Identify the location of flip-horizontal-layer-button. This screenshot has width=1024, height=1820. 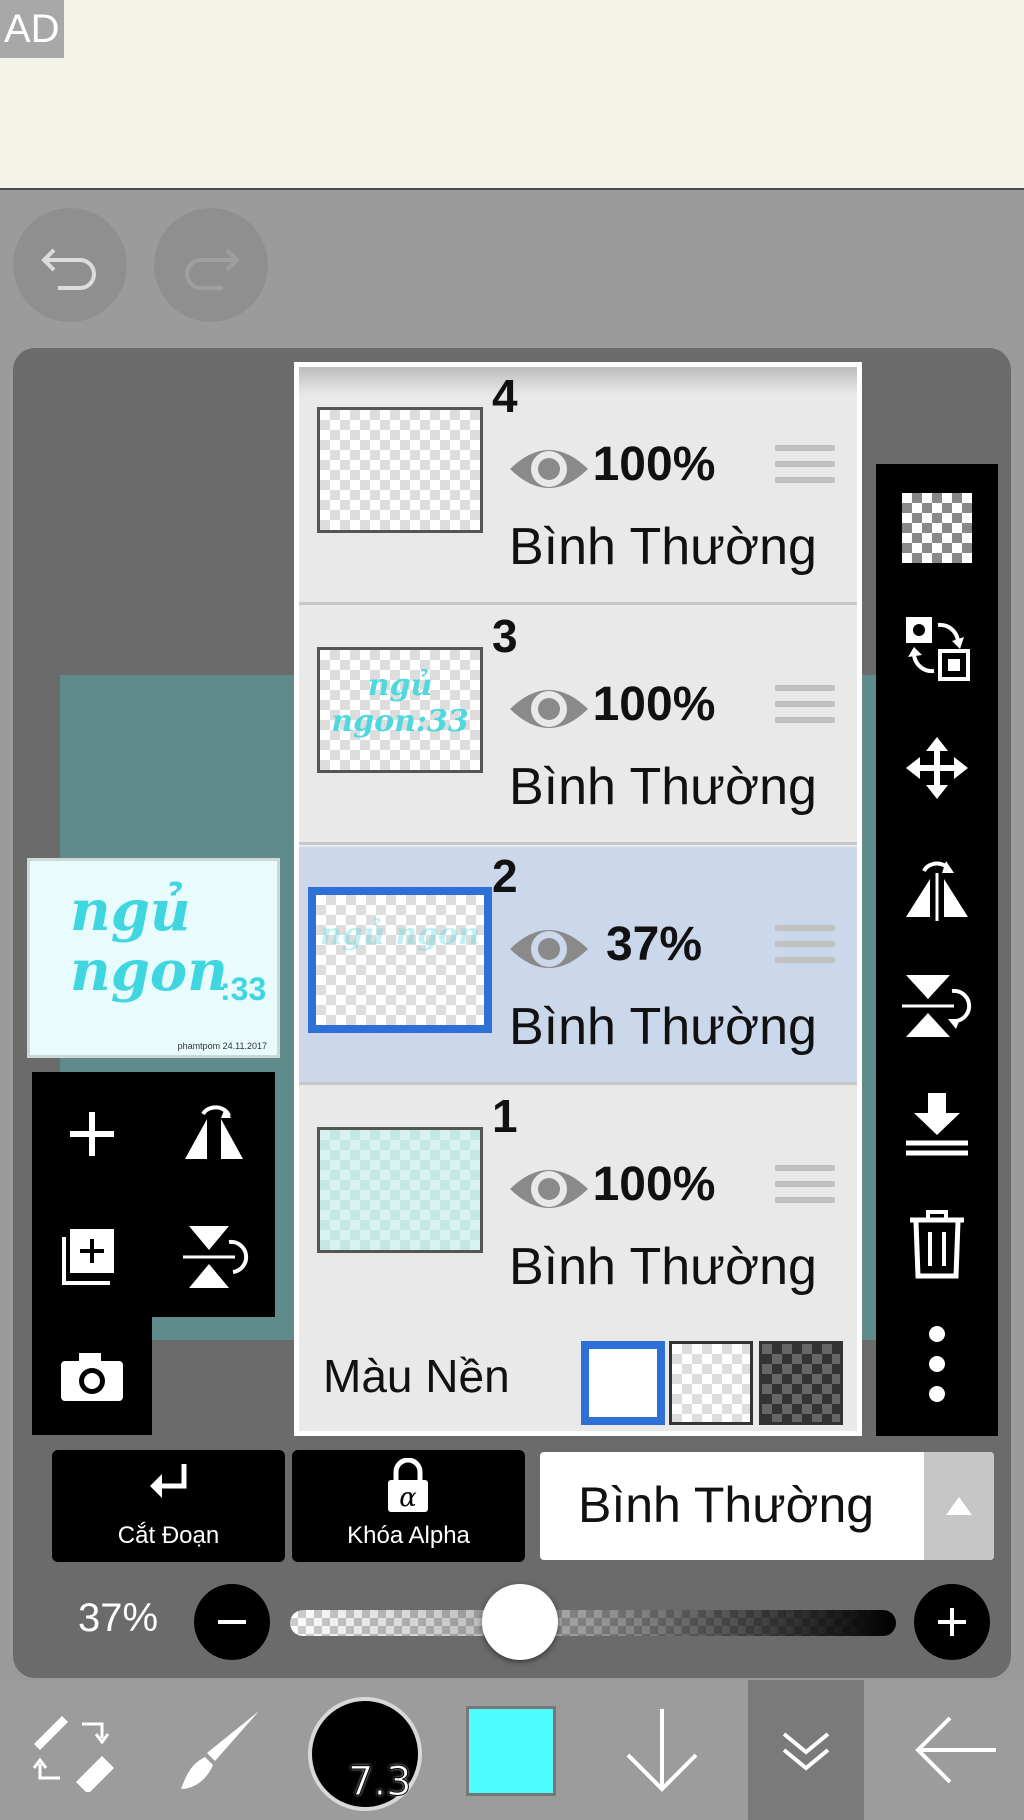
(937, 886).